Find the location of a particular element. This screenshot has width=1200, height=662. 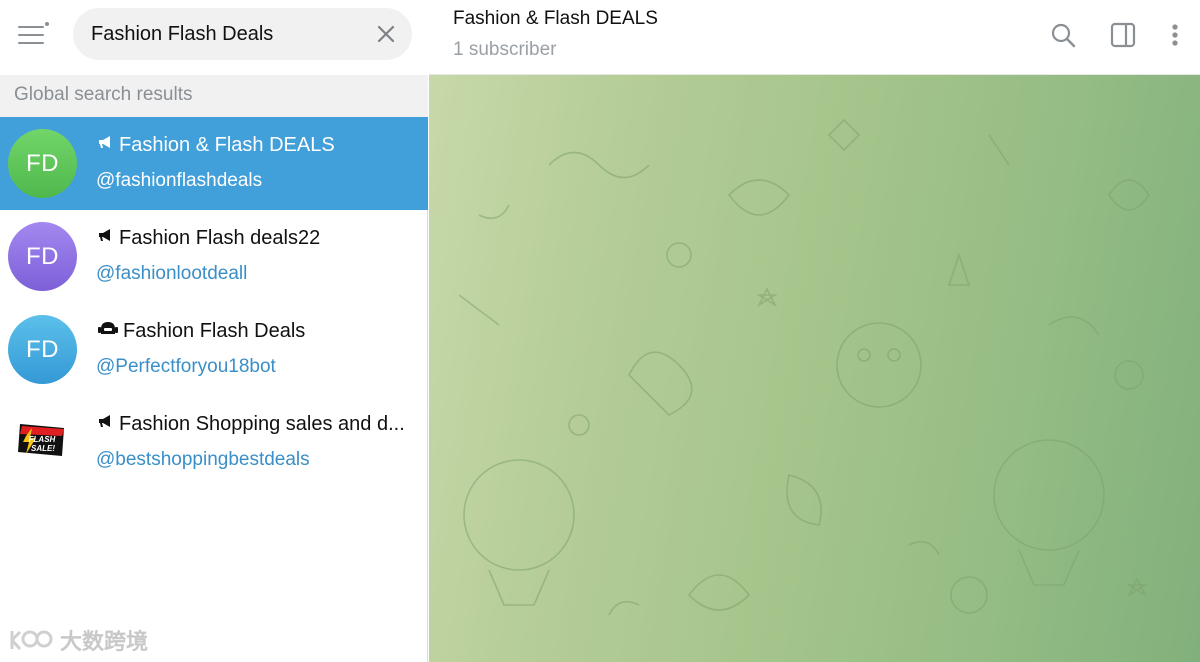

svg-text: FLASH is located at coordinates (42, 439).